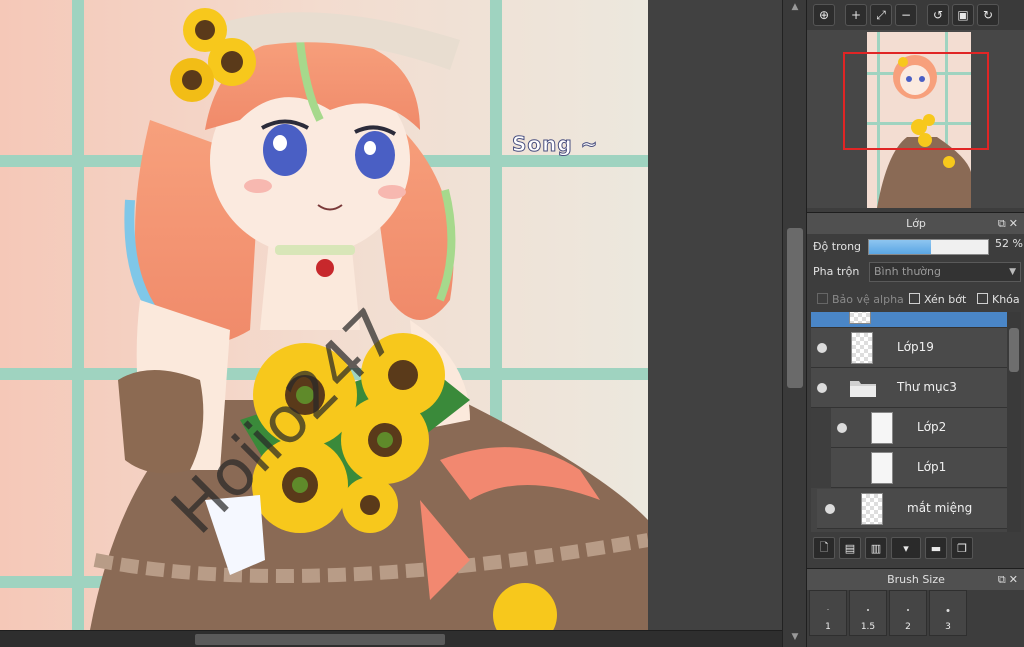  I want to click on duplicate-layer-button: ❐, so click(962, 548).